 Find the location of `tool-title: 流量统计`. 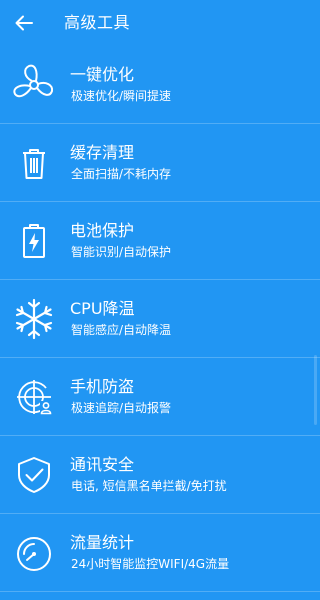

tool-title: 流量统计 is located at coordinates (102, 542).